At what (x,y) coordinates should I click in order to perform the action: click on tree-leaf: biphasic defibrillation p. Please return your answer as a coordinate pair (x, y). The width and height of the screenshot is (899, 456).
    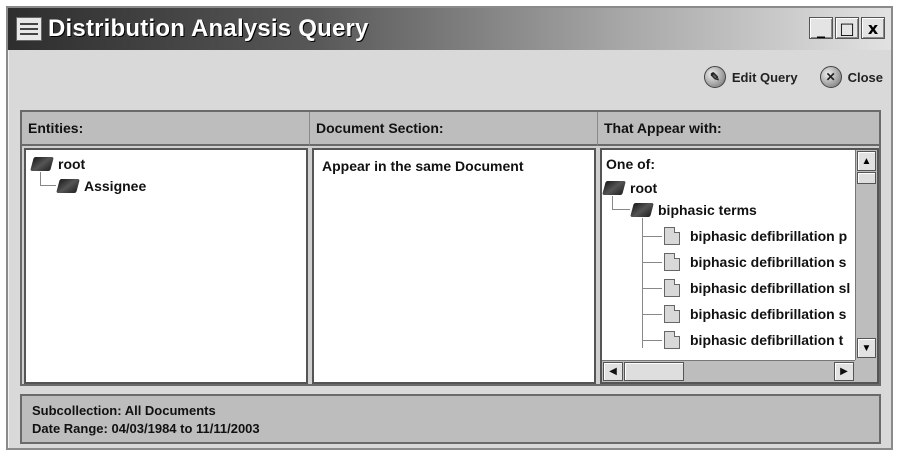
    Looking at the image, I should click on (755, 236).